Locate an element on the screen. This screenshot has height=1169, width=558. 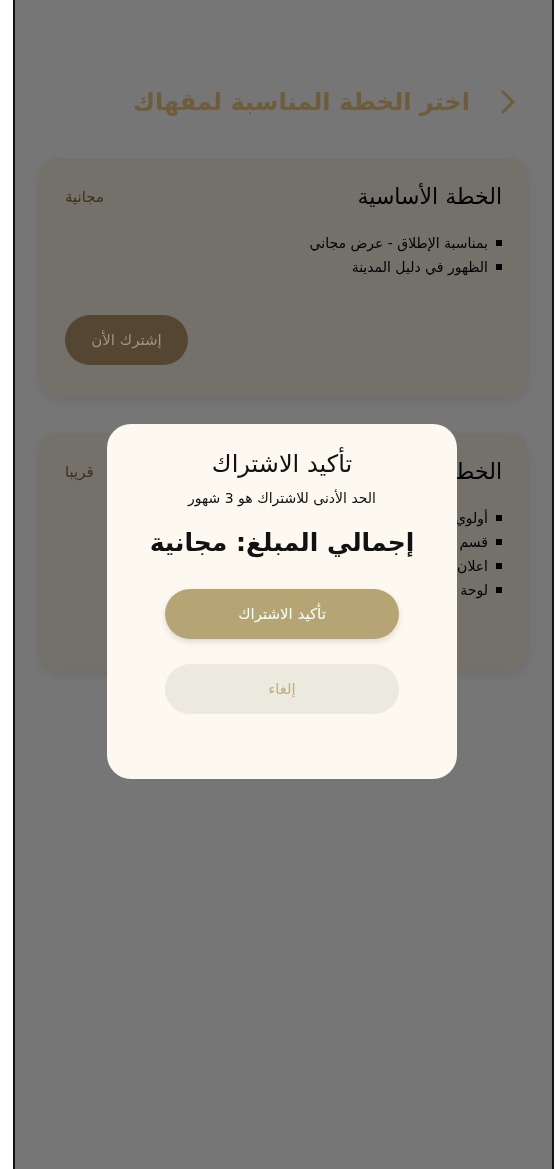
feature-text: قسم is located at coordinates (473, 542).